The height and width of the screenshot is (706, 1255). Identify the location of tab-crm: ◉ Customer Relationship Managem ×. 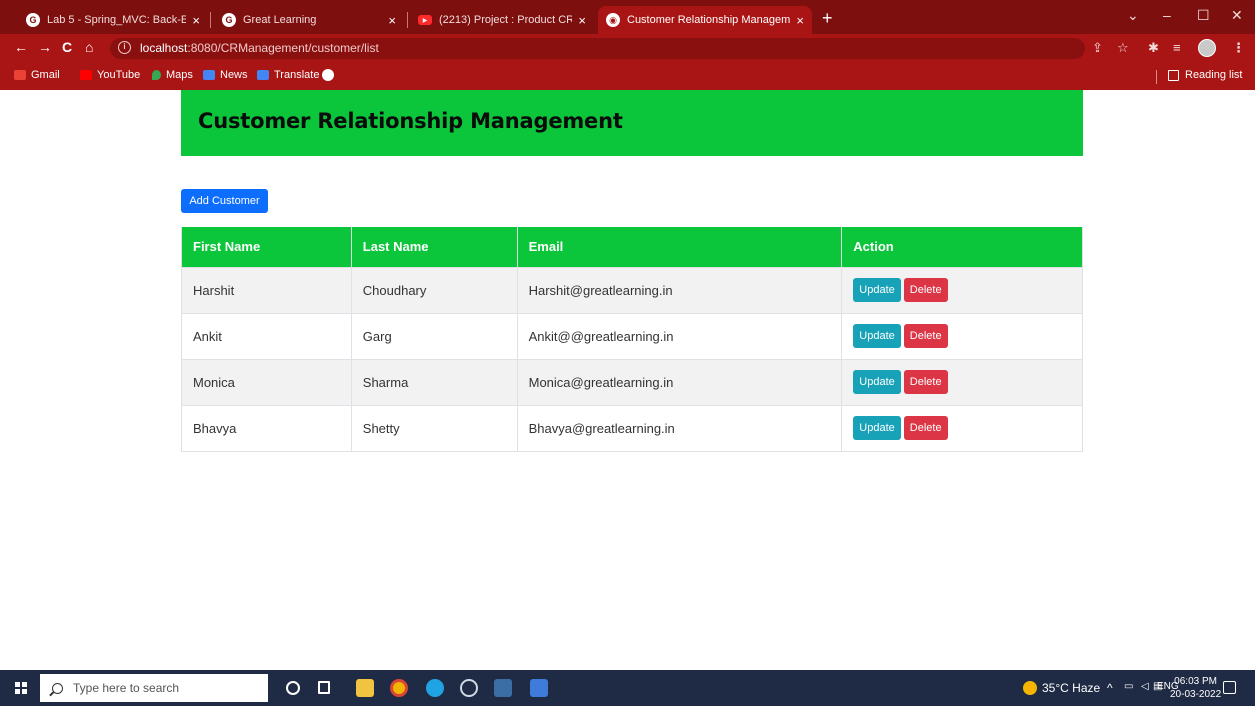
(705, 20).